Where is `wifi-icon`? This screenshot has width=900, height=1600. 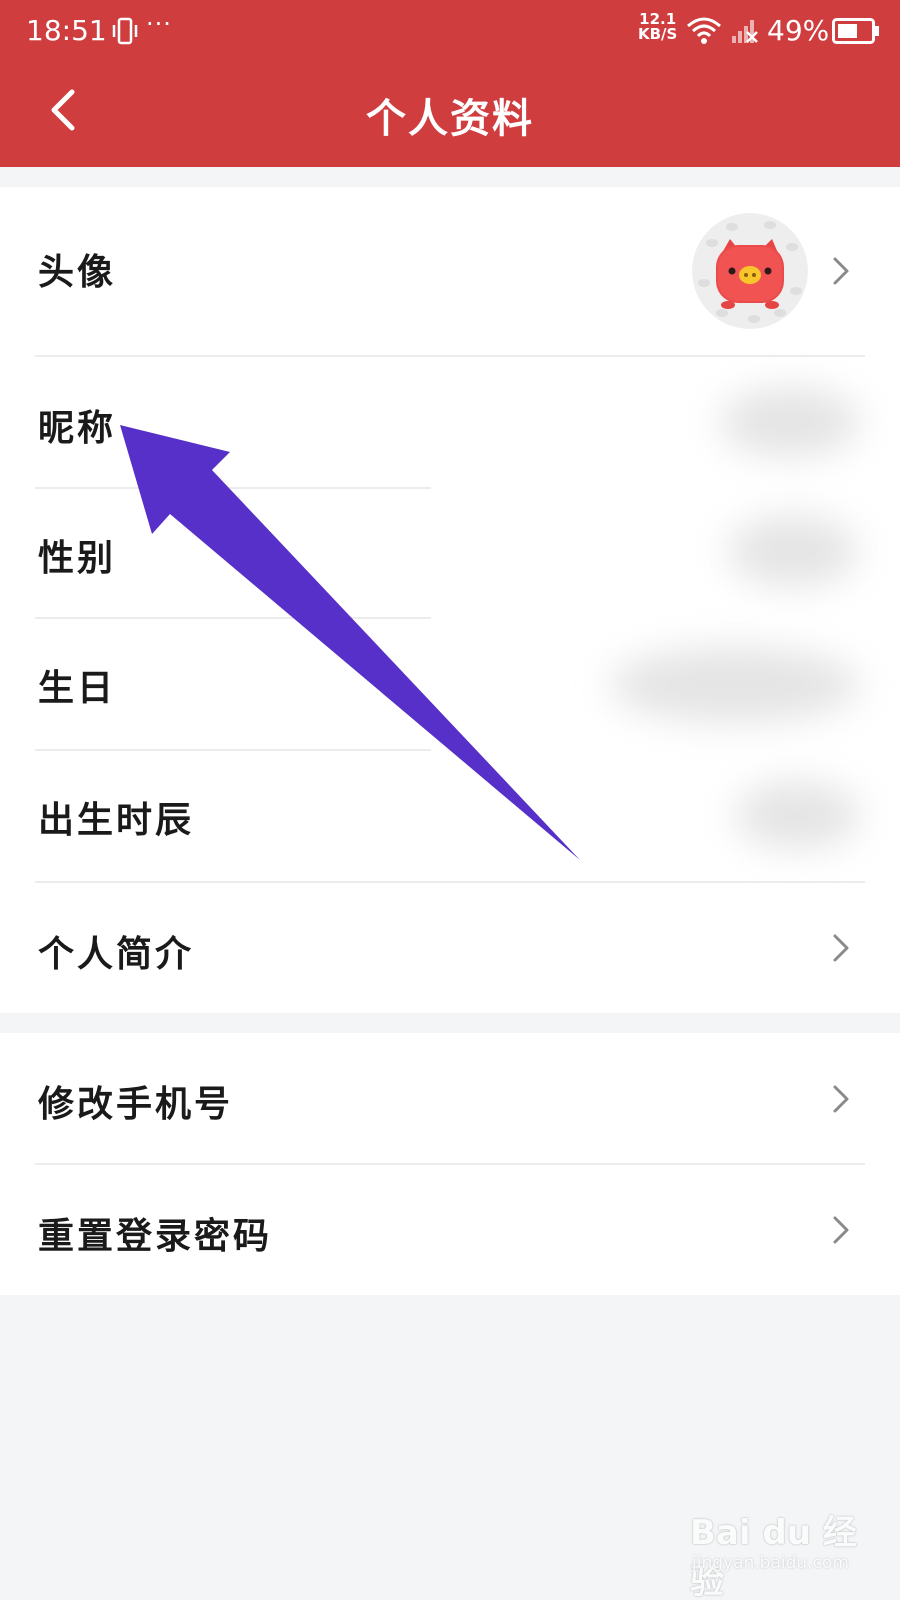
wifi-icon is located at coordinates (704, 33).